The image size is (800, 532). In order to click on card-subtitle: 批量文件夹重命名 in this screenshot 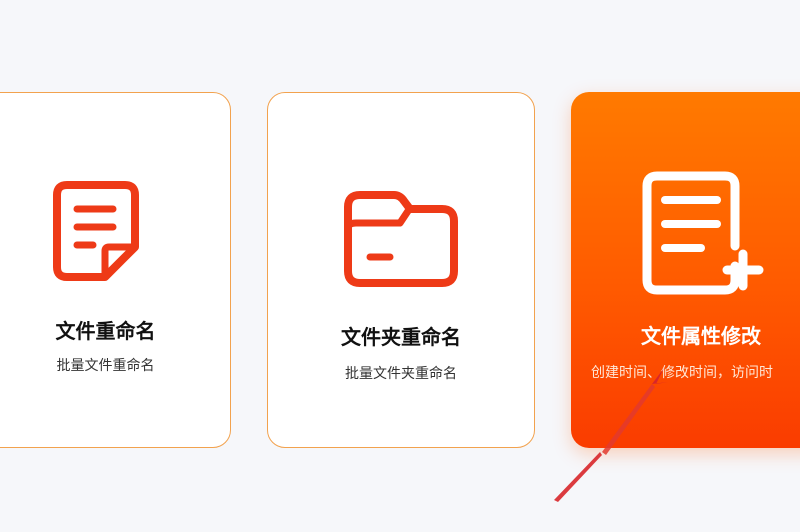, I will do `click(401, 374)`.